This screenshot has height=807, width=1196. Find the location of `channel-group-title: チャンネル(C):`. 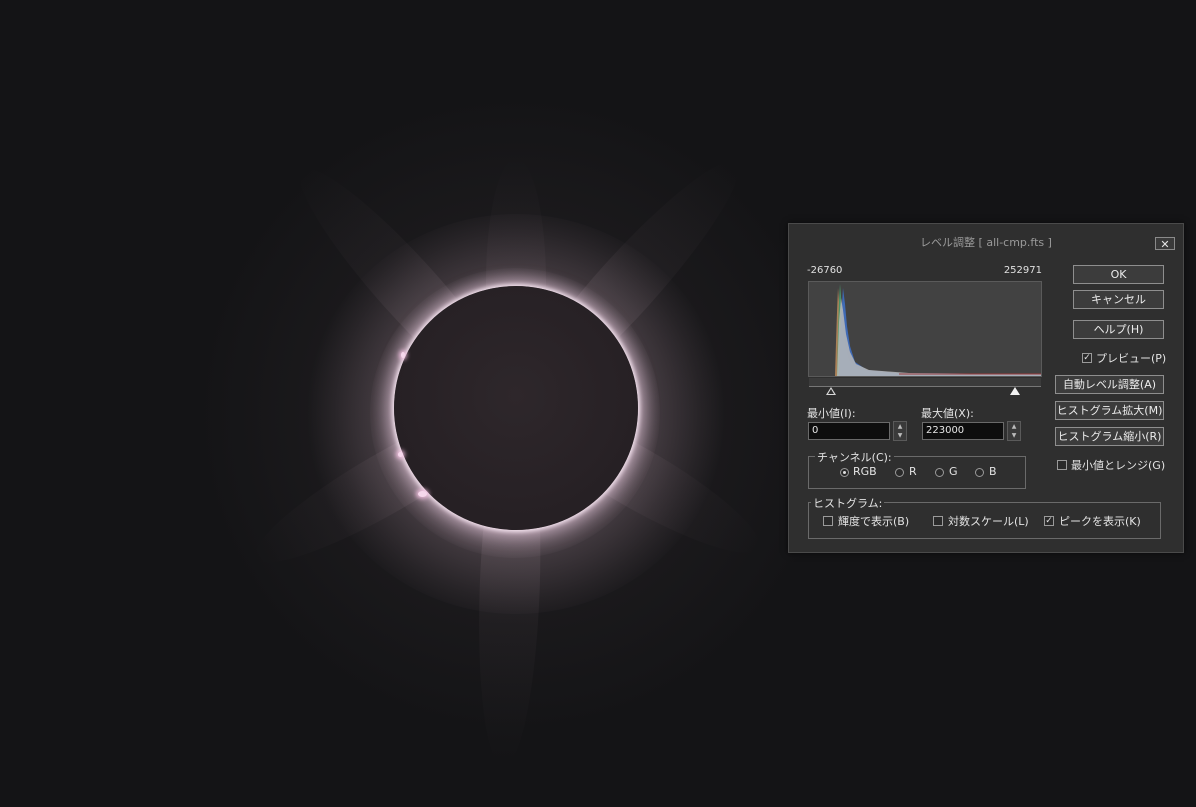

channel-group-title: チャンネル(C): is located at coordinates (854, 457).